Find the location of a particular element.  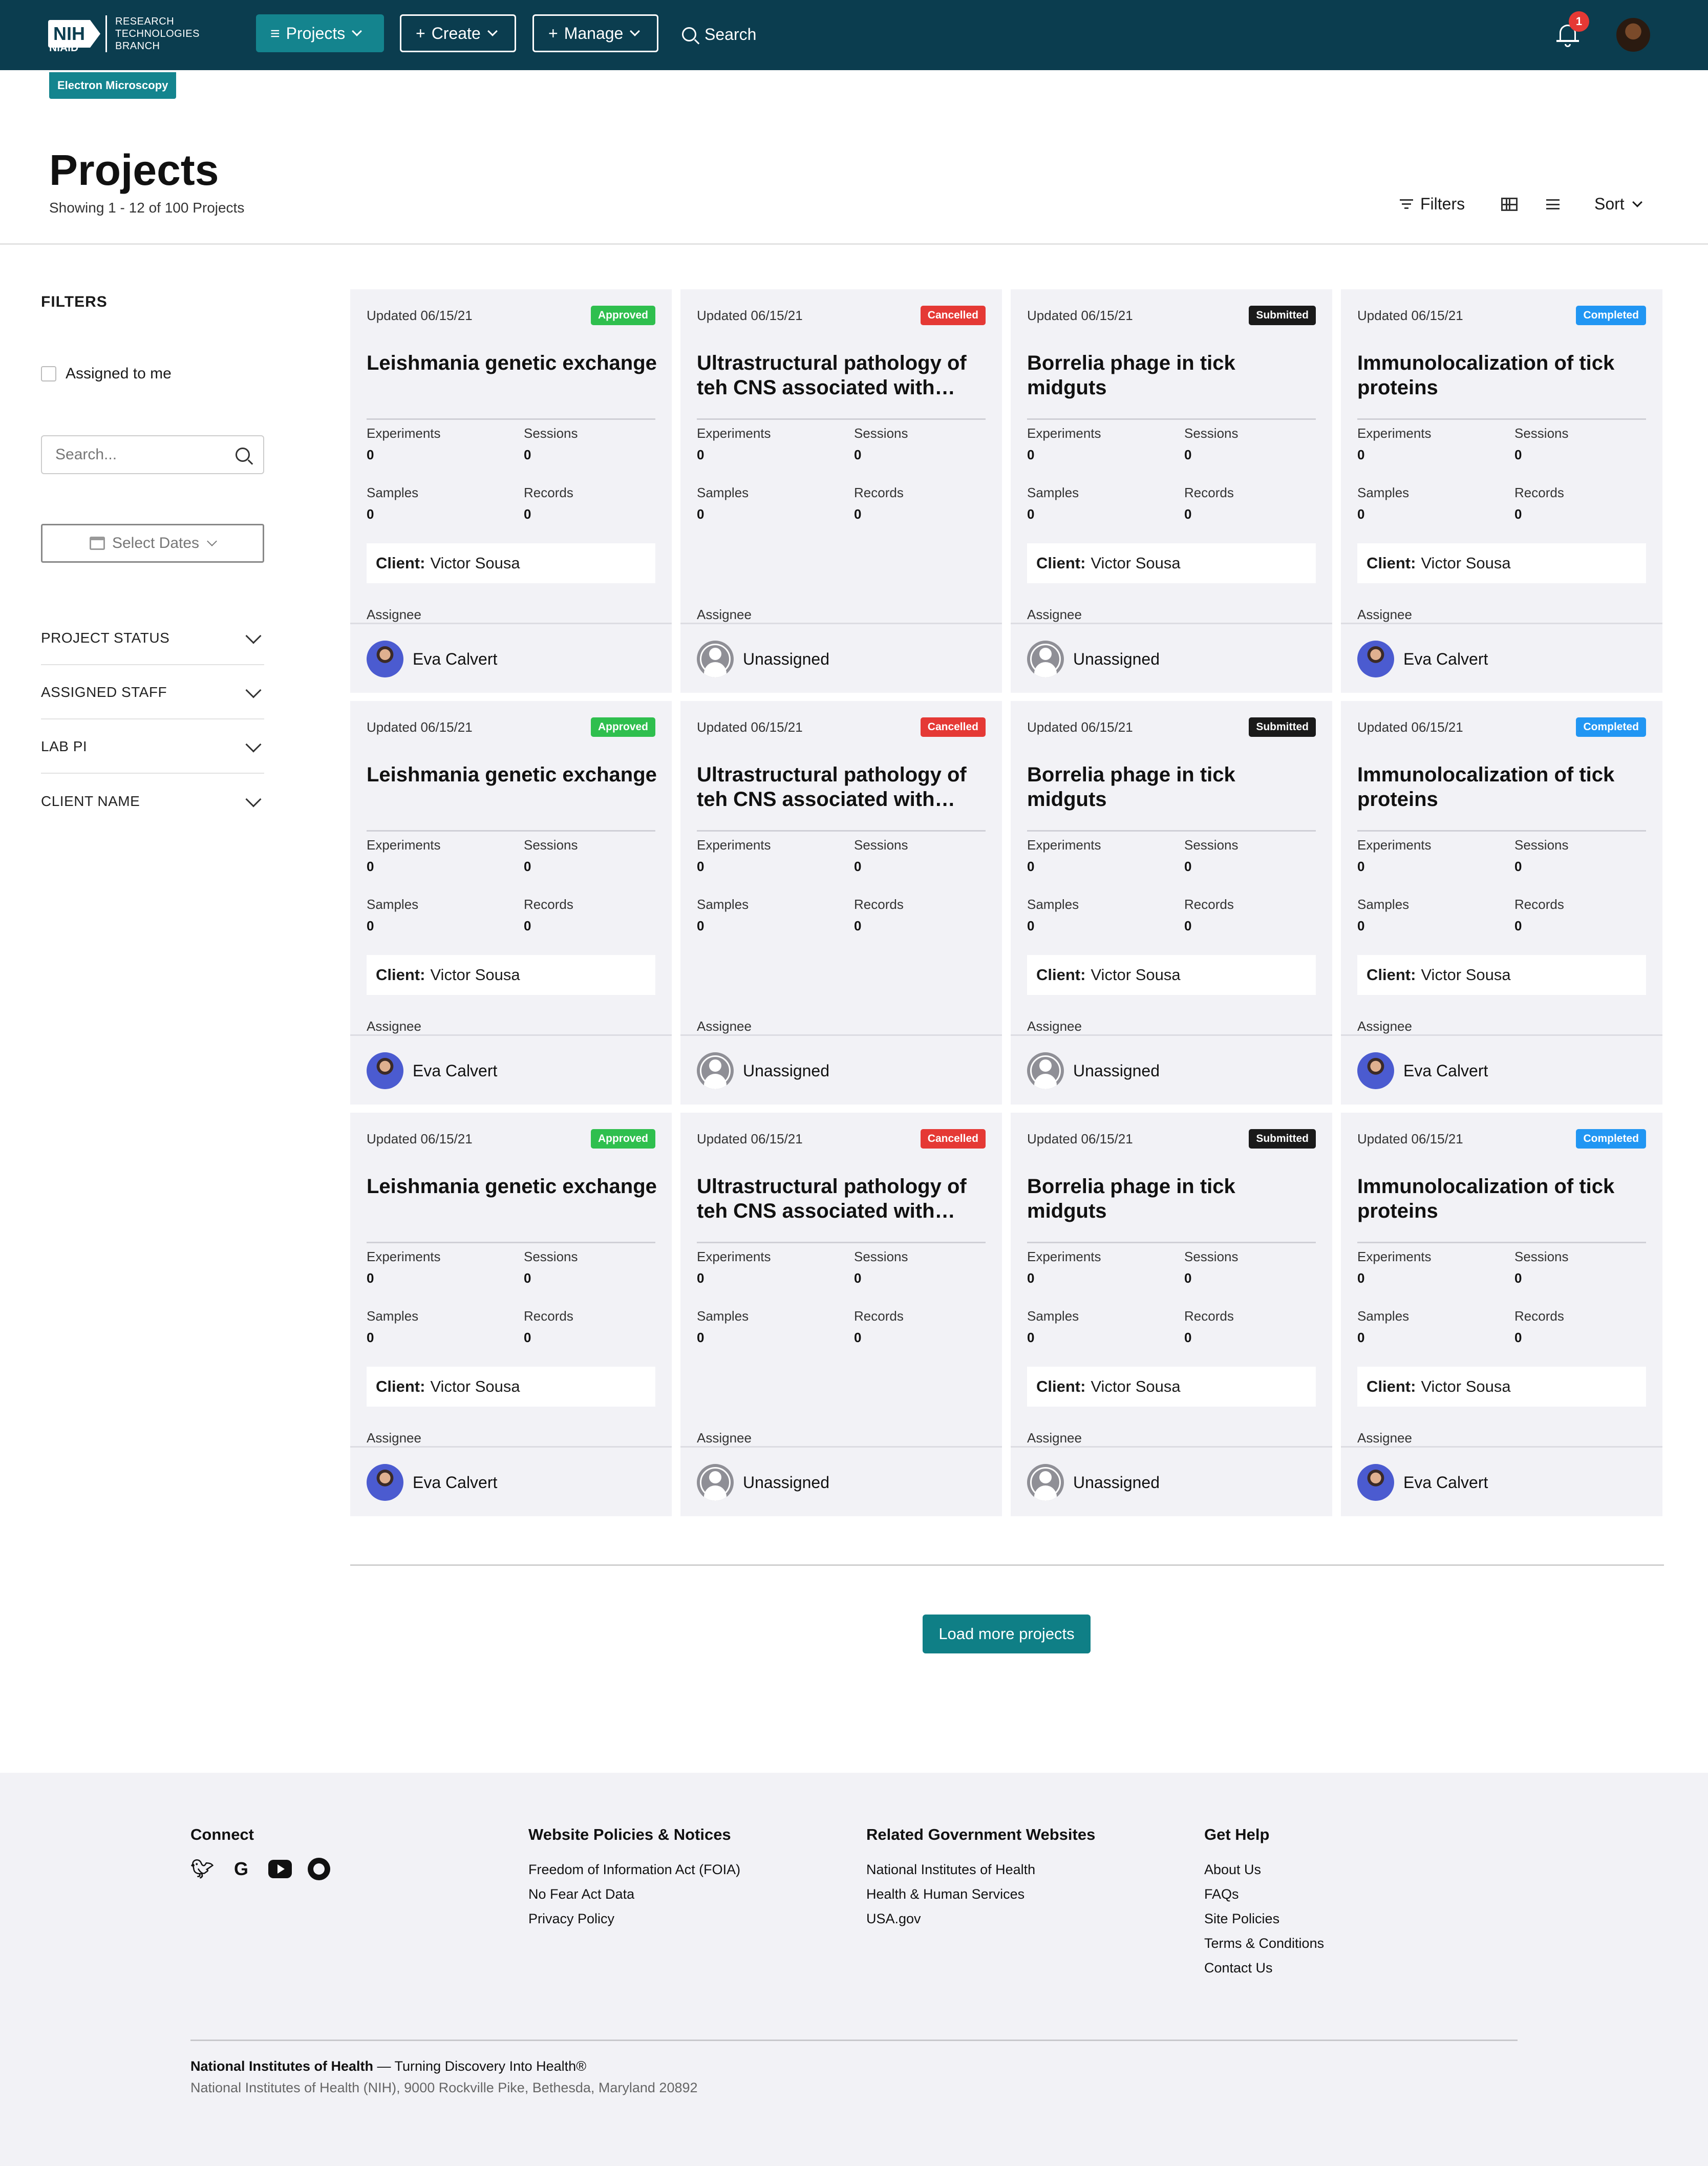

github-icon is located at coordinates (319, 1869).